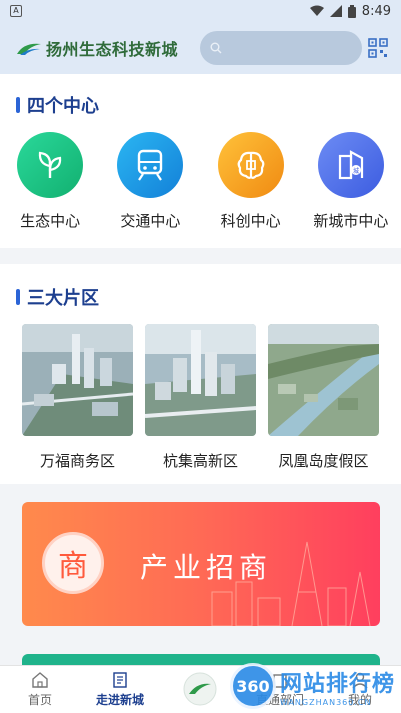 The height and width of the screenshot is (713, 401). Describe the element at coordinates (323, 461) in the screenshot. I see `zone-label: 凤凰岛度假区` at that location.